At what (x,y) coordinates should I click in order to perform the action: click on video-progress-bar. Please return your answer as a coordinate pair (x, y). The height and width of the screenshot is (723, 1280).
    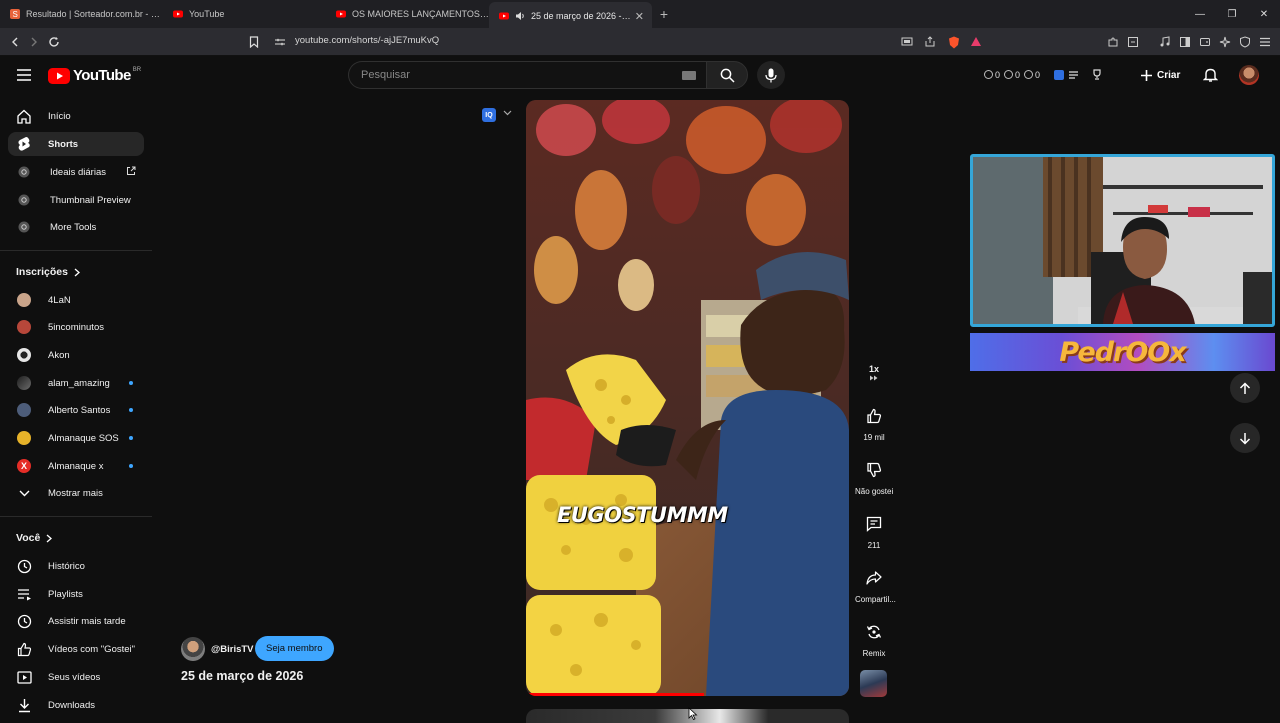
    Looking at the image, I should click on (615, 694).